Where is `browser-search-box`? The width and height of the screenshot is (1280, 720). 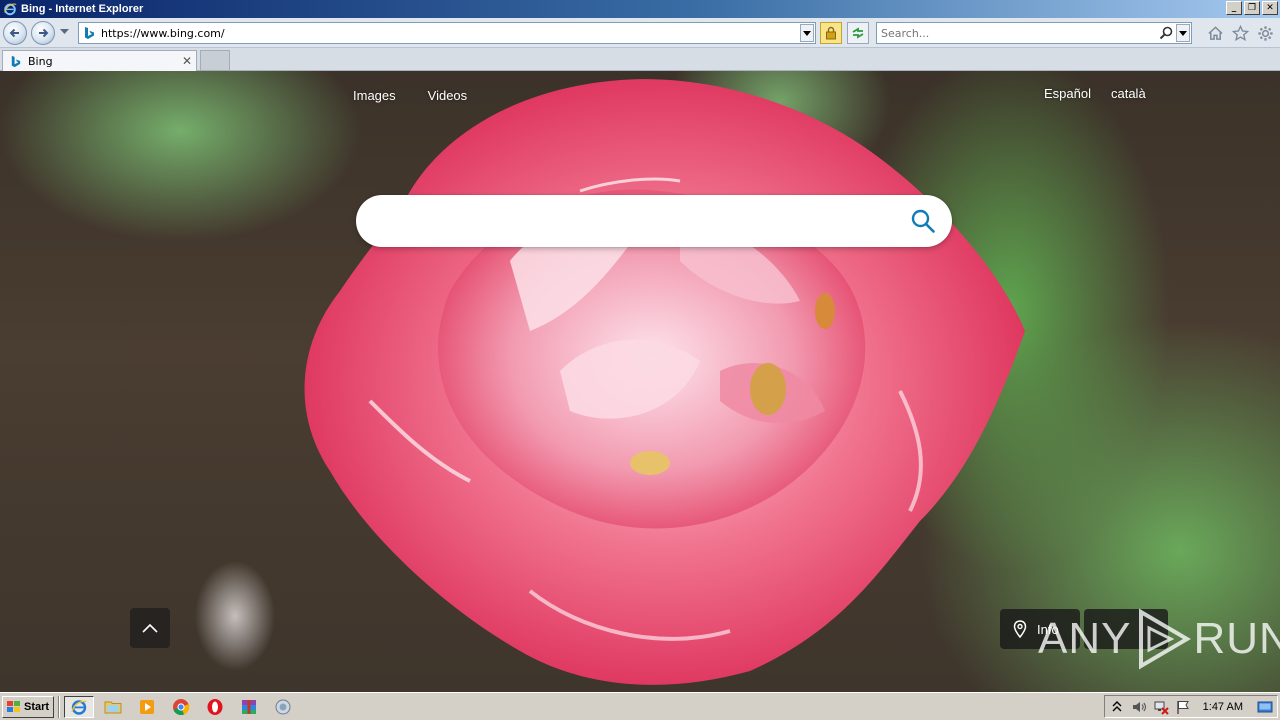
browser-search-box is located at coordinates (1034, 33).